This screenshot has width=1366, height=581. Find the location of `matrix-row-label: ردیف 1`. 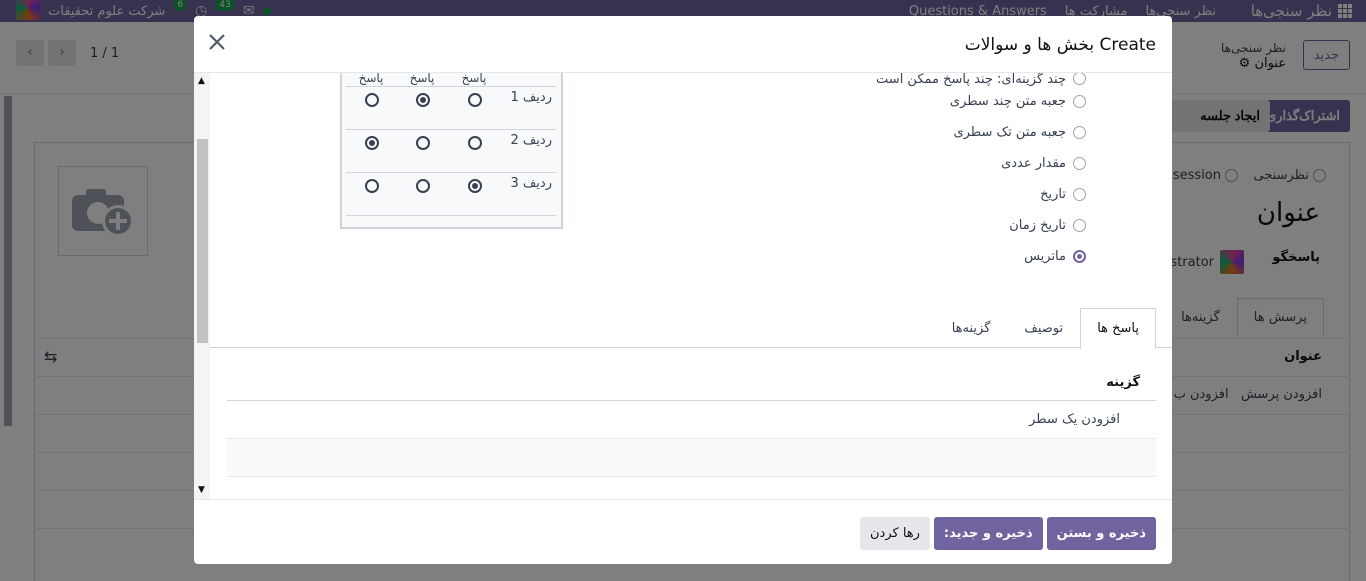

matrix-row-label: ردیف 1 is located at coordinates (531, 97).